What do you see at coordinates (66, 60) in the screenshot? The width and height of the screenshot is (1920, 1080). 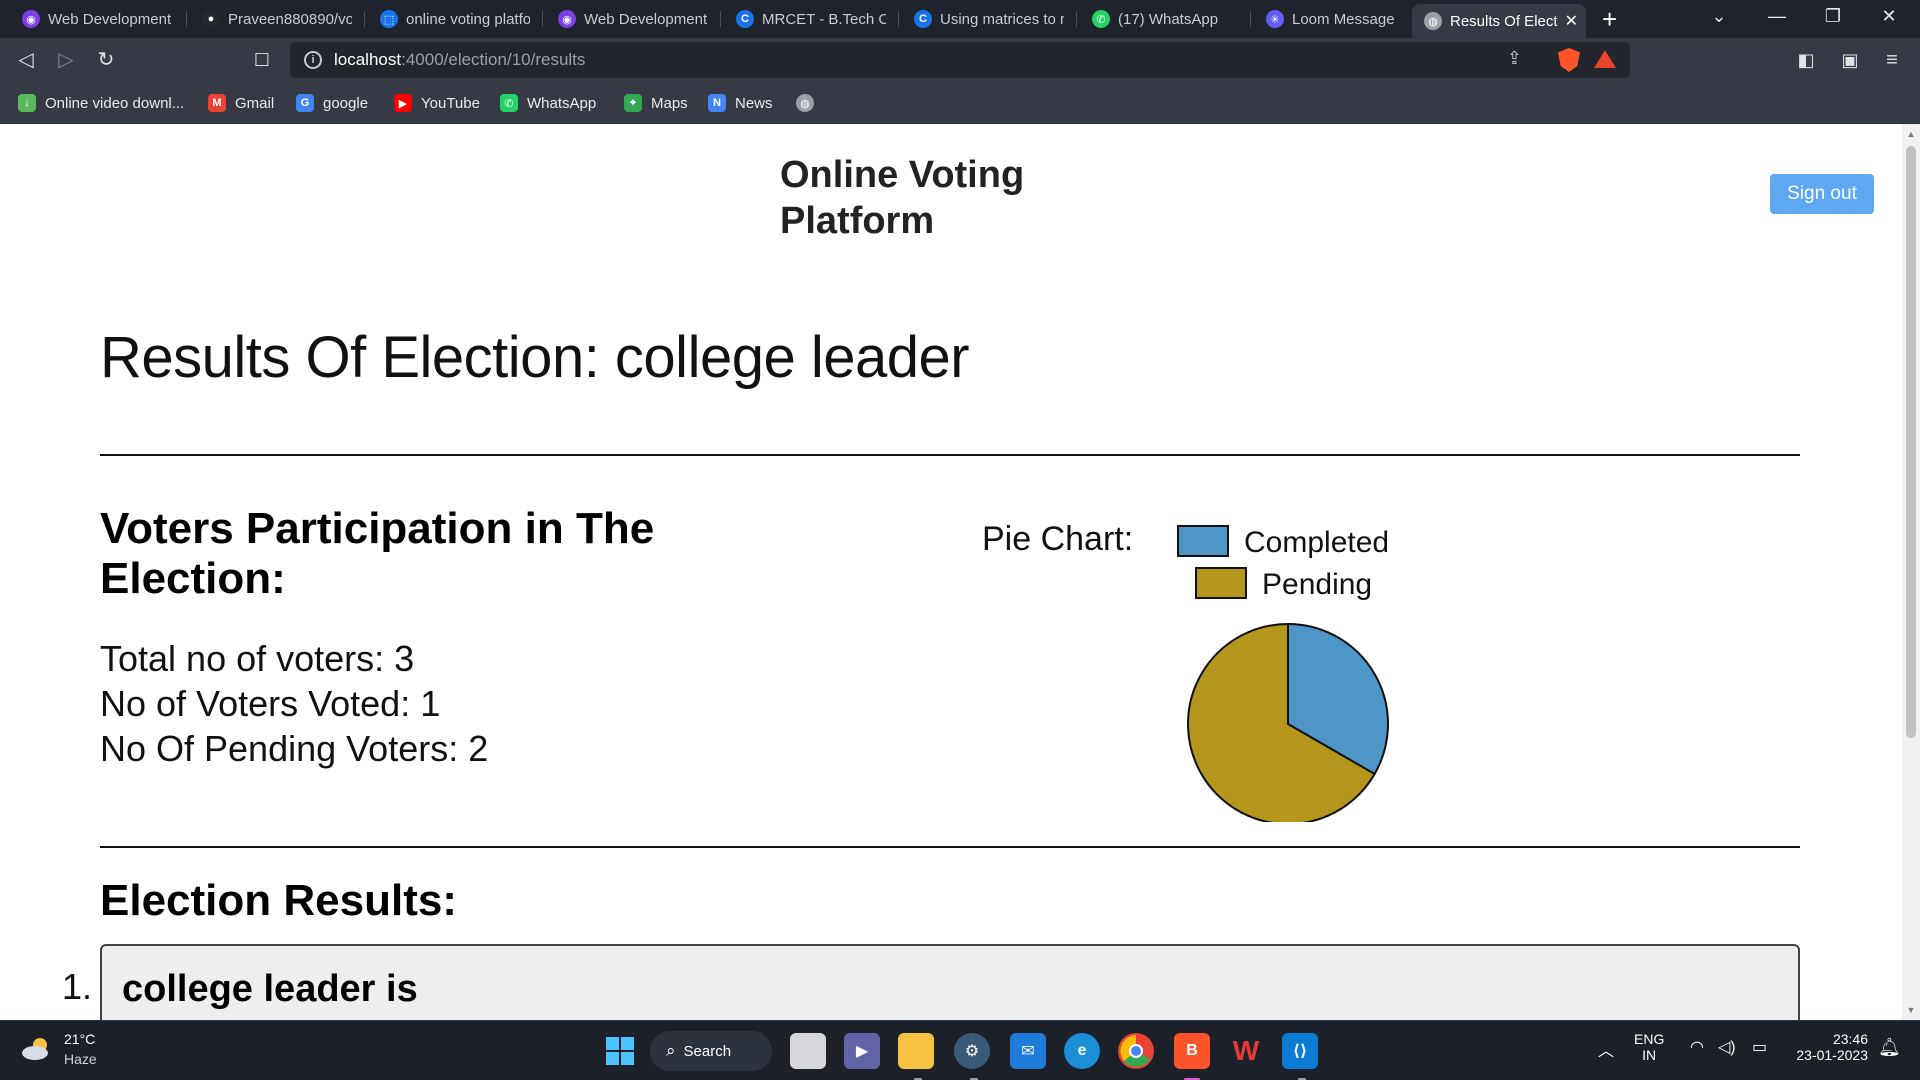 I see `forward-icon: ▷` at bounding box center [66, 60].